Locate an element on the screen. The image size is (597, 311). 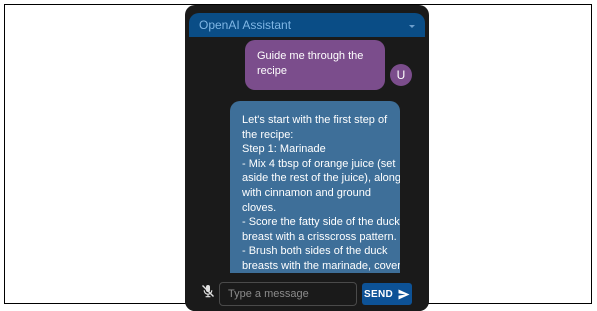
user-avatar: U is located at coordinates (401, 75).